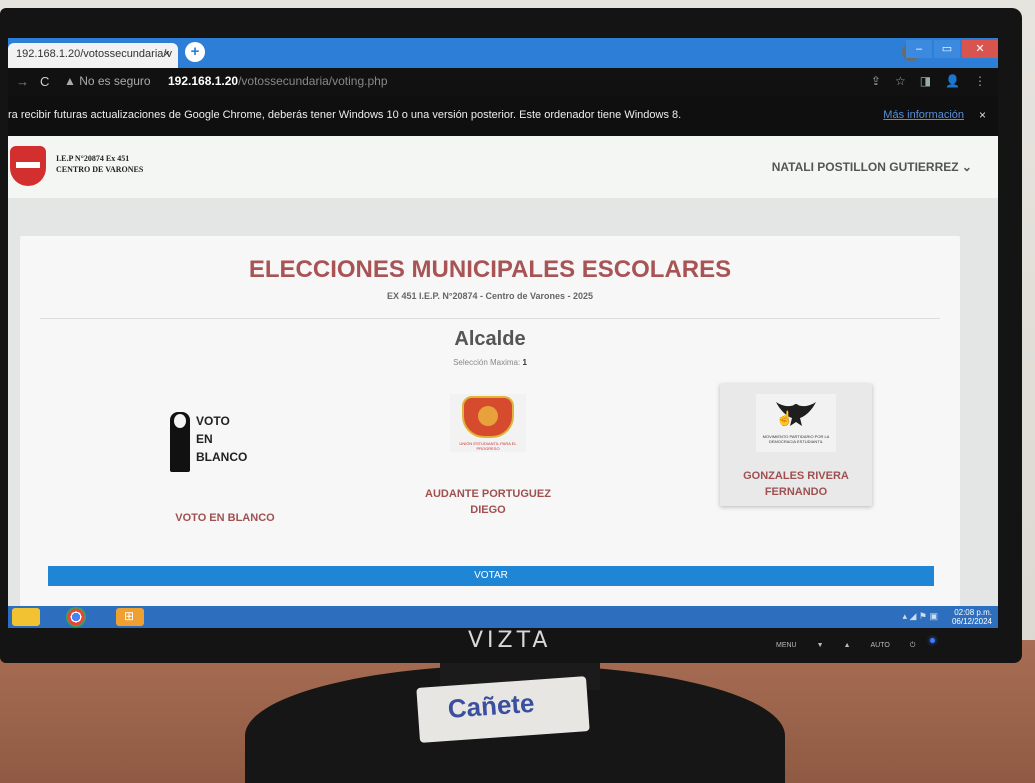 The height and width of the screenshot is (783, 1035). What do you see at coordinates (488, 510) in the screenshot?
I see `candidate-name-line: DIEGO` at bounding box center [488, 510].